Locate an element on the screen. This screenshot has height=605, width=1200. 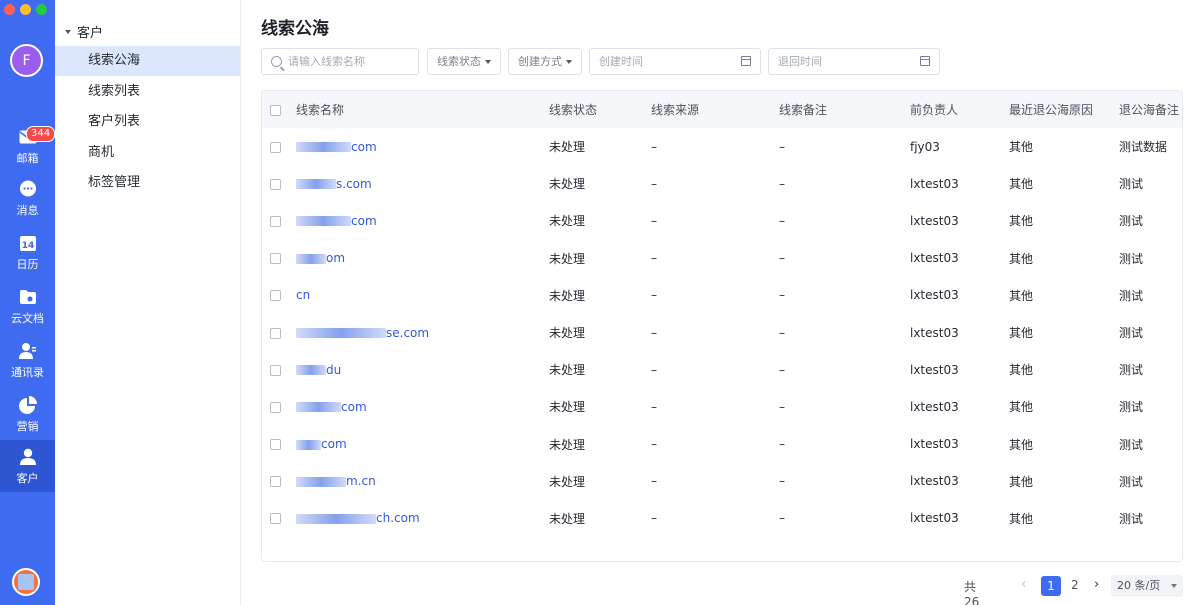
rail-item-docs: 云文档 is located at coordinates (27, 306).